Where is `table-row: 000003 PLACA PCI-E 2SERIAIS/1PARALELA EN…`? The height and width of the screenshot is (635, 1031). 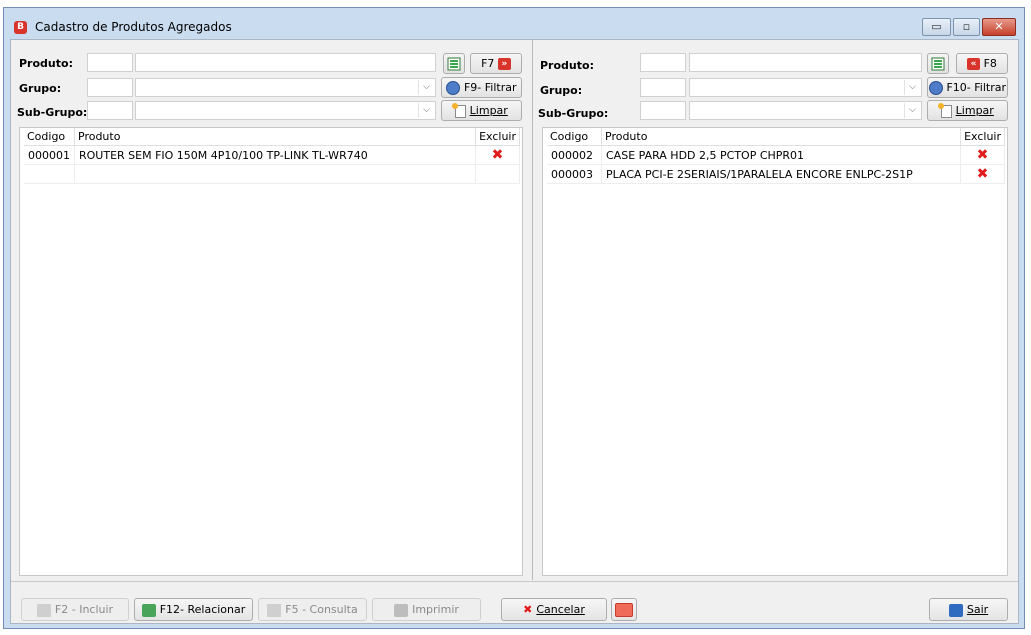
table-row: 000003 PLACA PCI-E 2SERIAIS/1PARALELA EN… is located at coordinates (776, 174).